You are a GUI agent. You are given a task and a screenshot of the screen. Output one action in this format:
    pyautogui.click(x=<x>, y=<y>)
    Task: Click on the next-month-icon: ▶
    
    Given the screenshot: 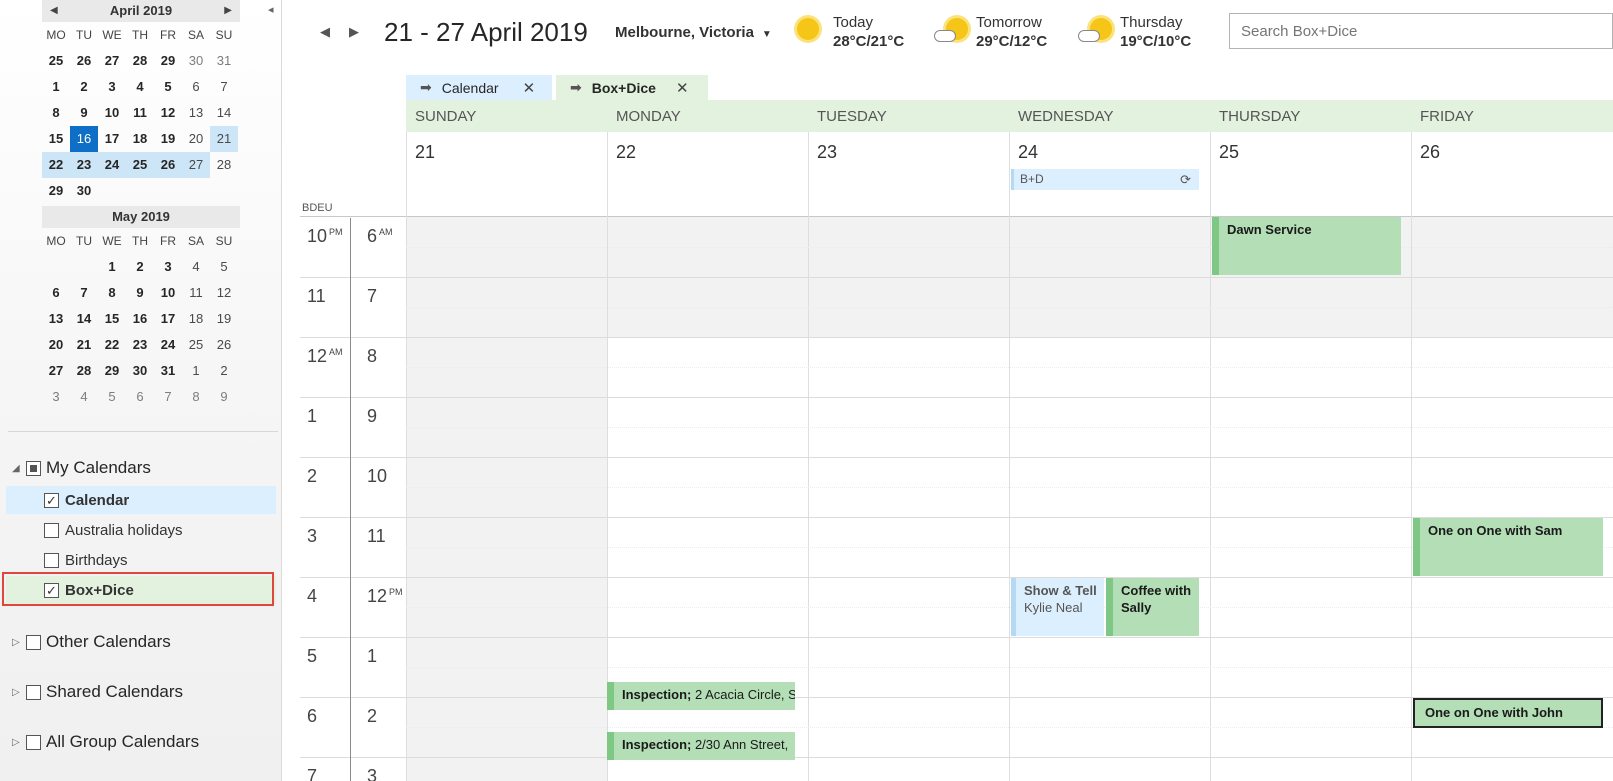 What is the action you would take?
    pyautogui.click(x=228, y=11)
    